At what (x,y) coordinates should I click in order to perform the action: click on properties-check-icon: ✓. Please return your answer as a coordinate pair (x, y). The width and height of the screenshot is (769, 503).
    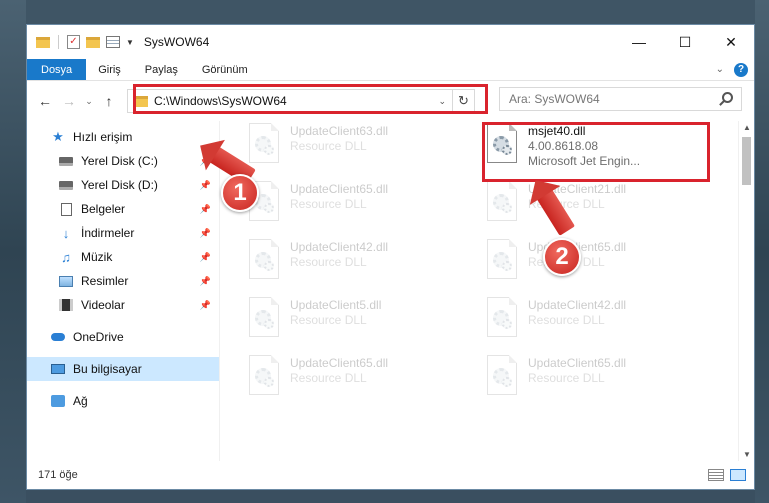
    Looking at the image, I should click on (73, 42).